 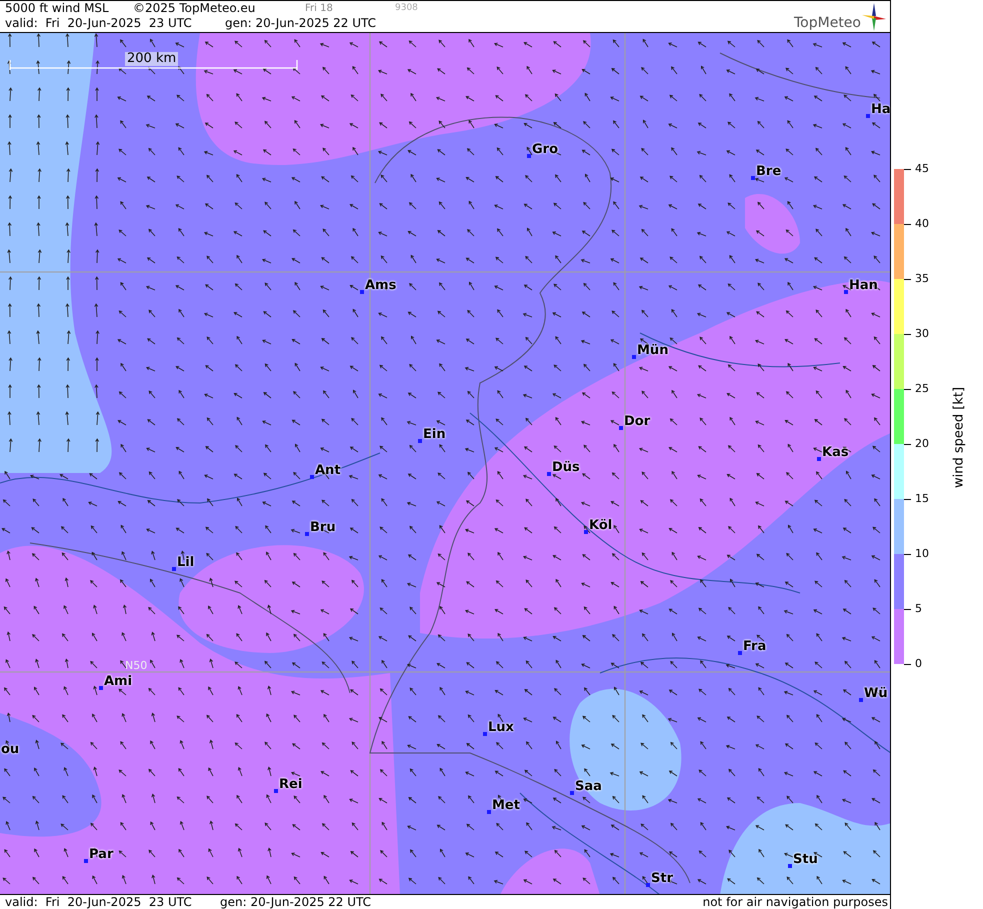 I want to click on tick-label: 15, so click(x=922, y=499).